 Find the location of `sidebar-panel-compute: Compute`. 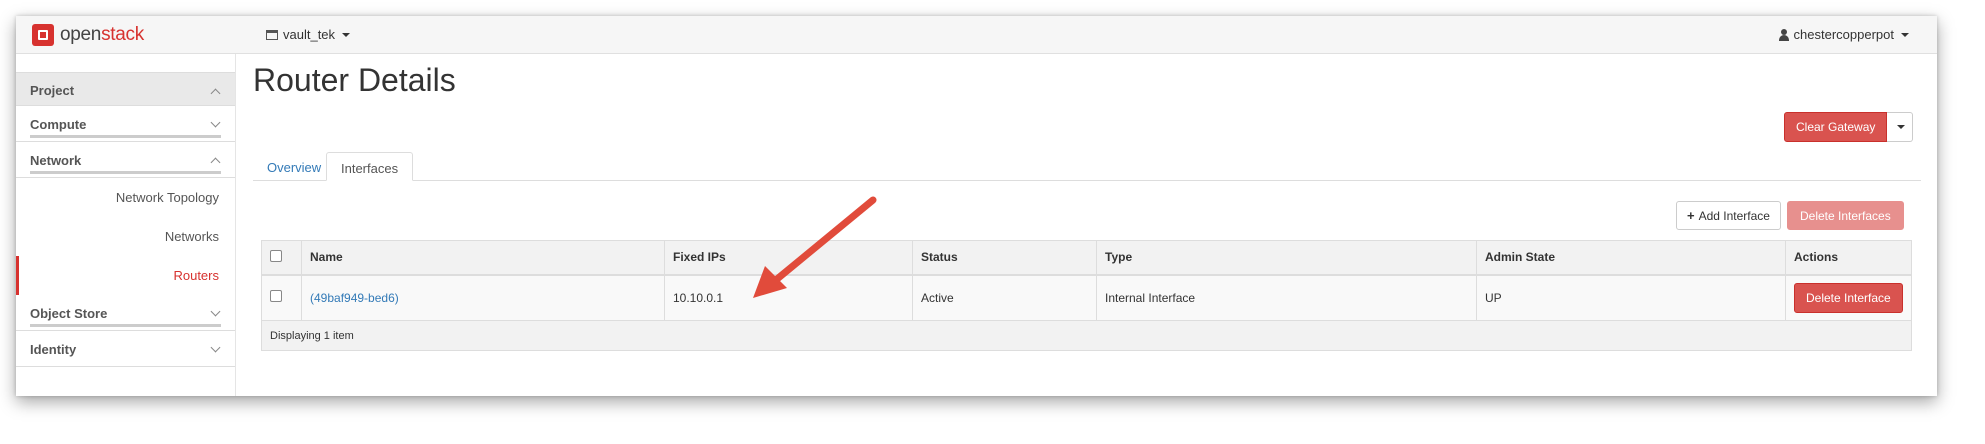

sidebar-panel-compute: Compute is located at coordinates (125, 124).